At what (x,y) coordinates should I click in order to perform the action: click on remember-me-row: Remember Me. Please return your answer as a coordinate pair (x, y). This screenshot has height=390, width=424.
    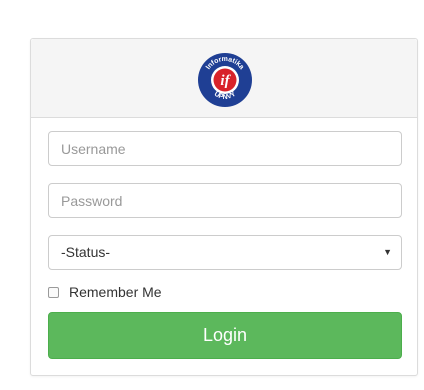
    Looking at the image, I should click on (105, 292).